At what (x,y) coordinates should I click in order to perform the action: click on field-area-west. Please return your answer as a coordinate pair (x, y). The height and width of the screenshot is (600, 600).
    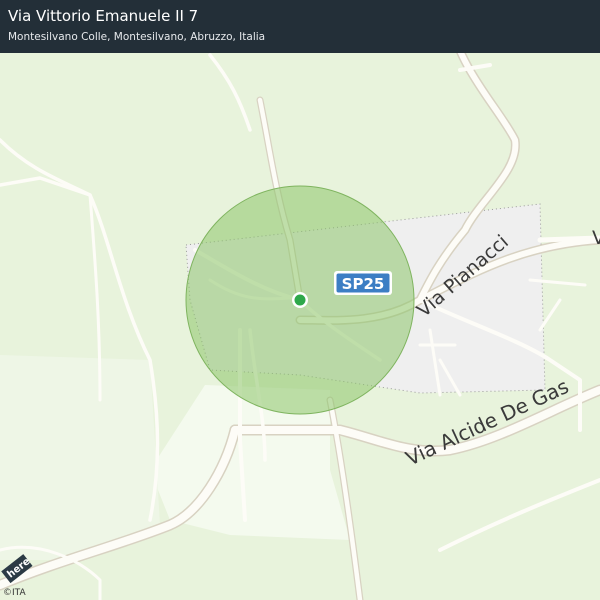
    Looking at the image, I should click on (80, 457).